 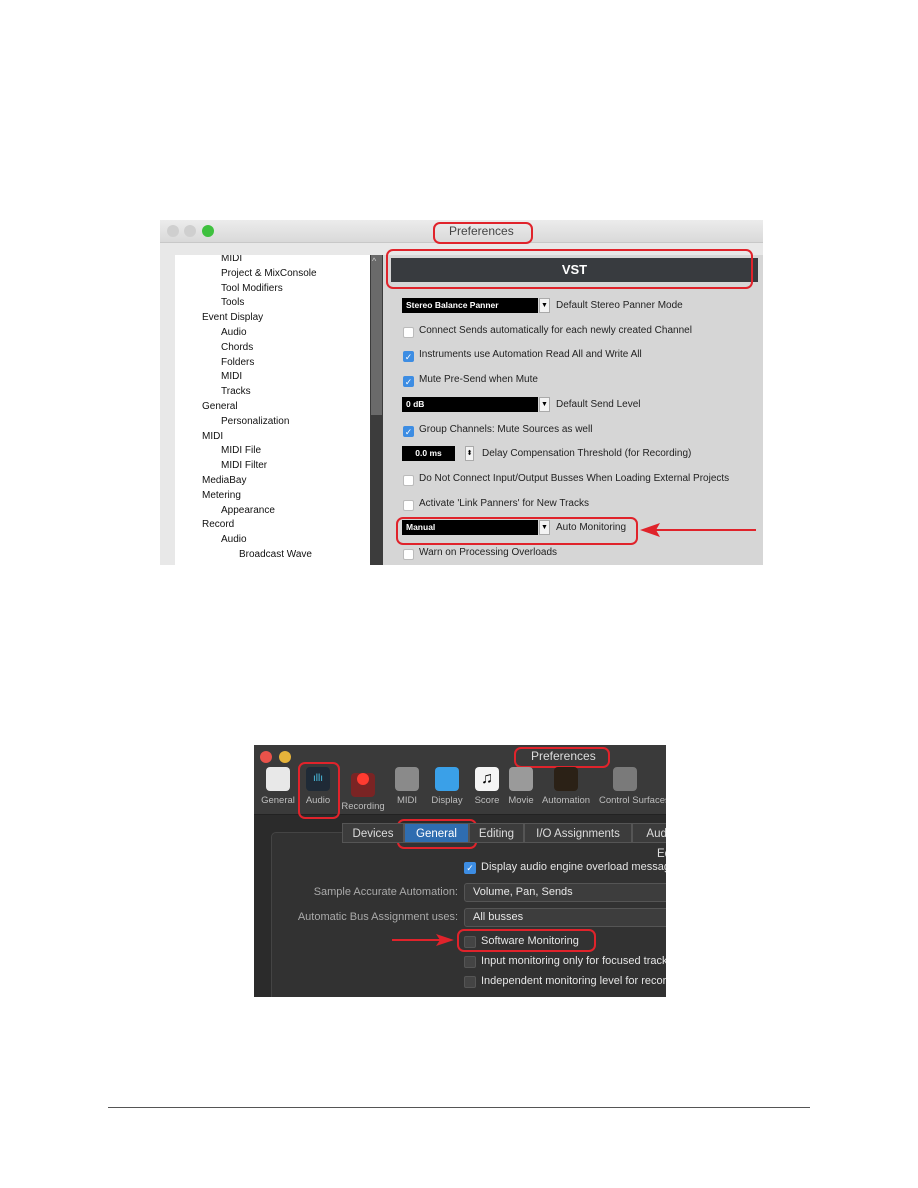 I want to click on toolbar-label: Control Surfaces, so click(x=632, y=800).